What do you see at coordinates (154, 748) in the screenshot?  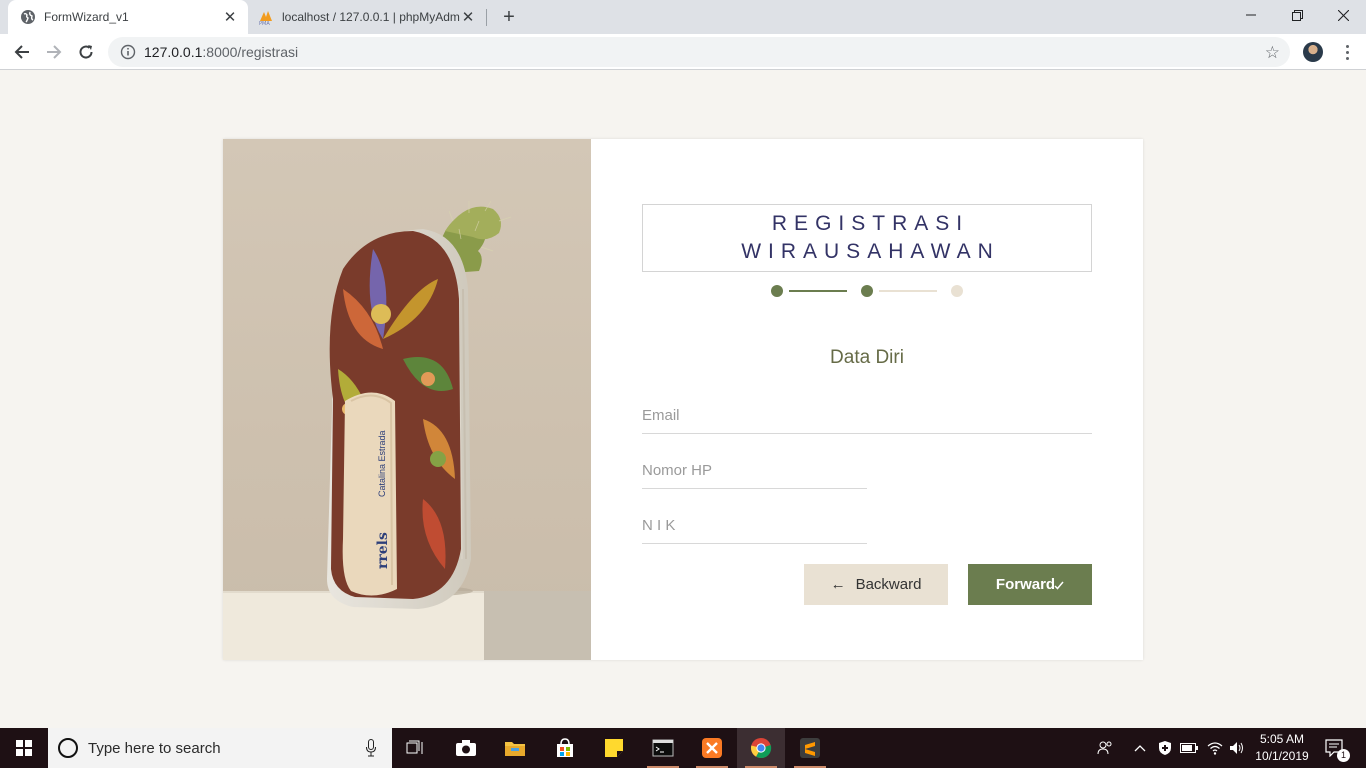 I see `search-placeholder: Type here to search` at bounding box center [154, 748].